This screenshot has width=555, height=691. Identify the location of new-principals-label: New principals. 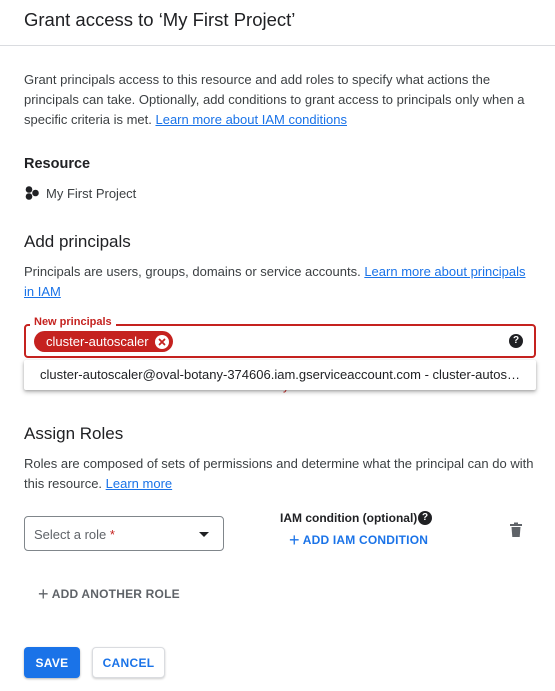
(73, 322).